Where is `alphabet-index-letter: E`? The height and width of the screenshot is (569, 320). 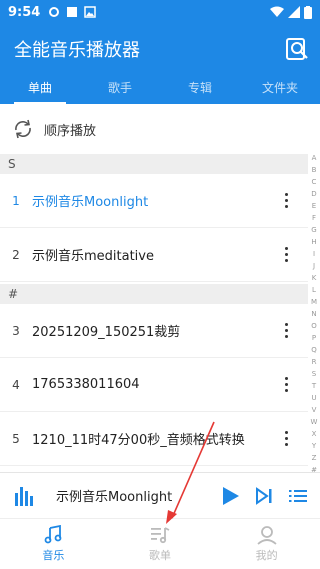 alphabet-index-letter: E is located at coordinates (314, 206).